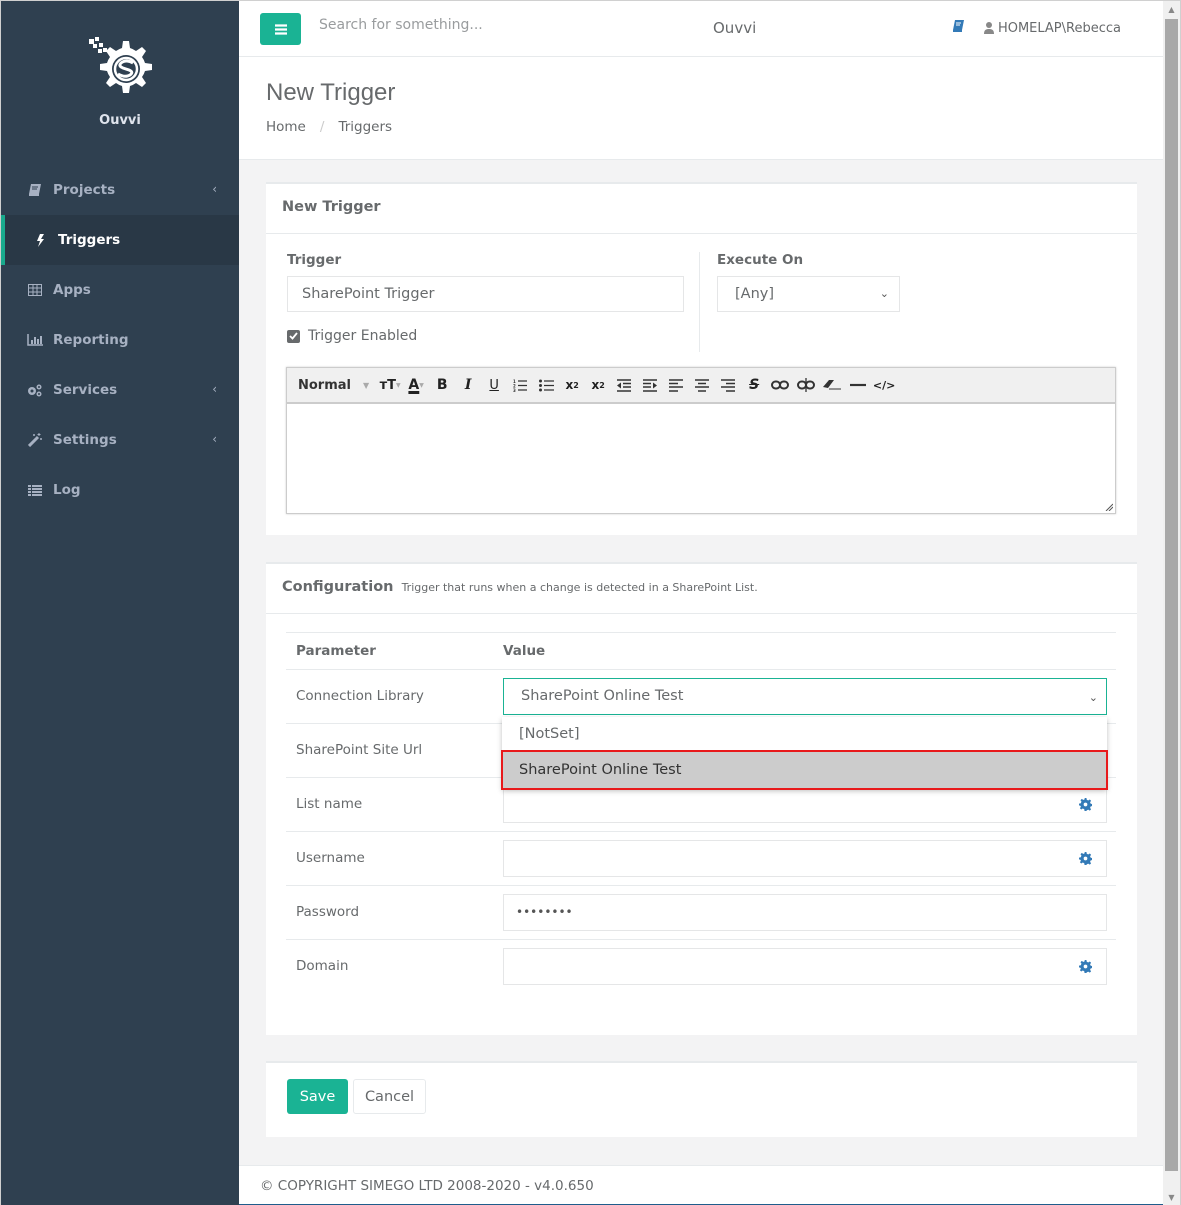 This screenshot has height=1205, width=1181. I want to click on align-center-icon, so click(702, 385).